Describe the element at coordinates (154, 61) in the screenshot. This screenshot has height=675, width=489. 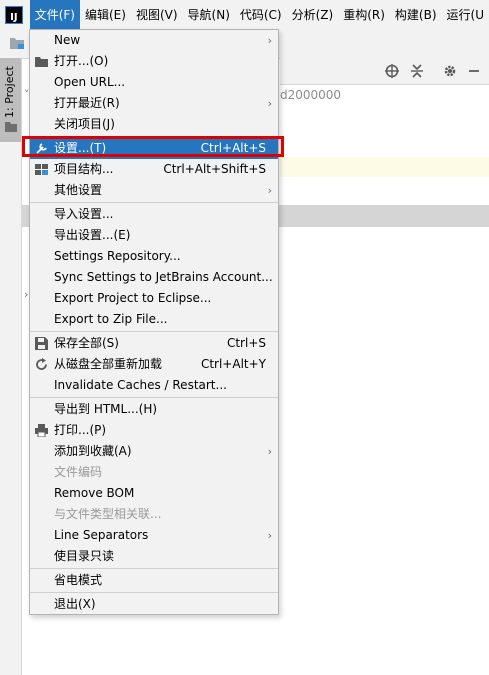
I see `menu-item-open: 打开...(O)` at that location.